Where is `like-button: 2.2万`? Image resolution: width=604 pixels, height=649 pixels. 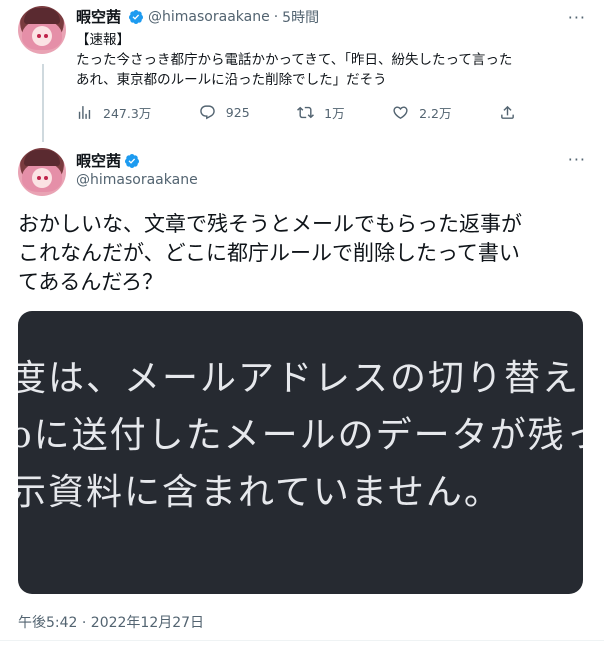 like-button: 2.2万 is located at coordinates (422, 112).